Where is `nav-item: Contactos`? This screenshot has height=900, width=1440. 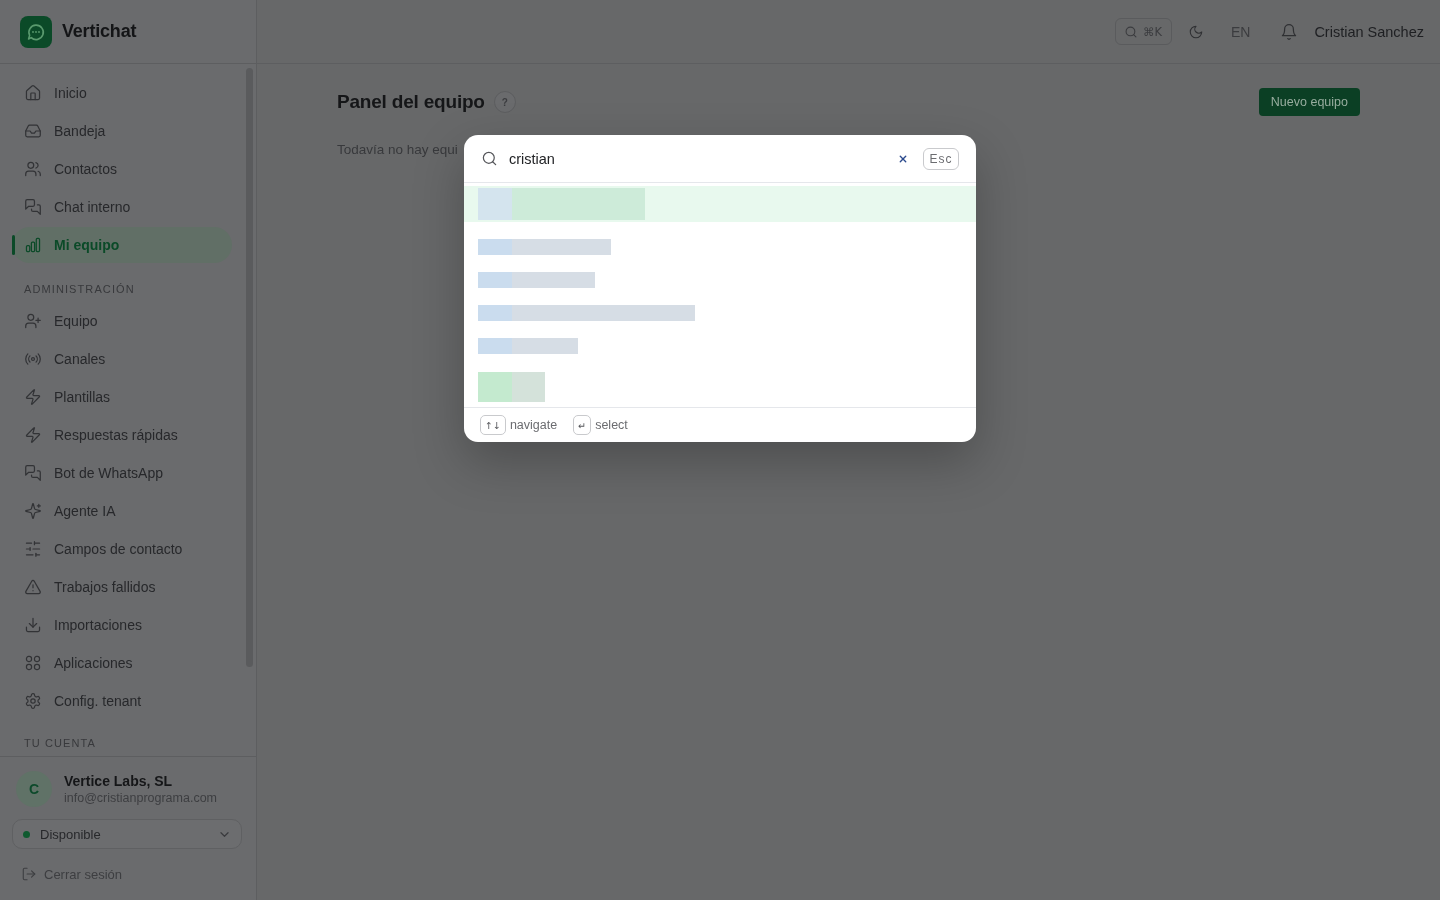 nav-item: Contactos is located at coordinates (122, 169).